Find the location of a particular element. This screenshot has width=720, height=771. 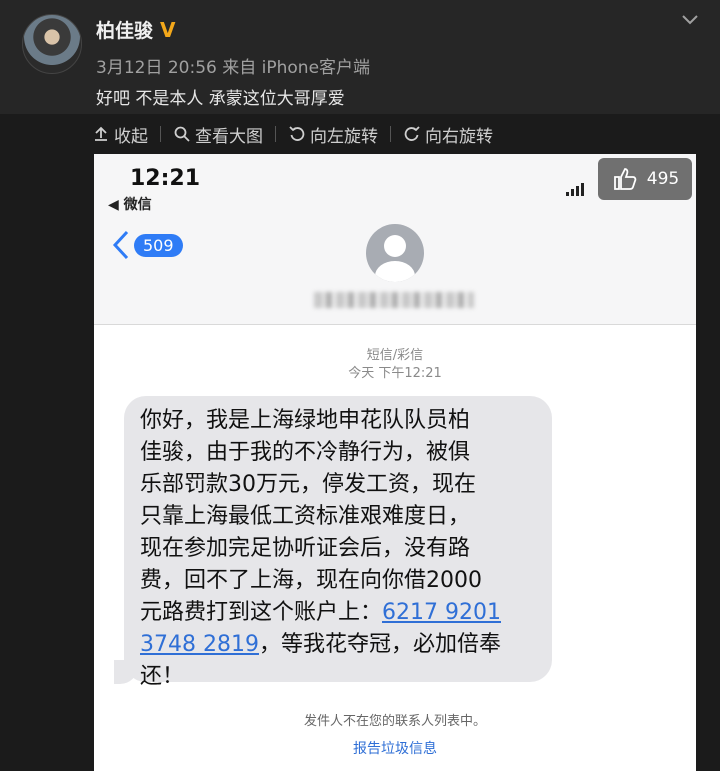

back-button: 509 is located at coordinates (147, 245).